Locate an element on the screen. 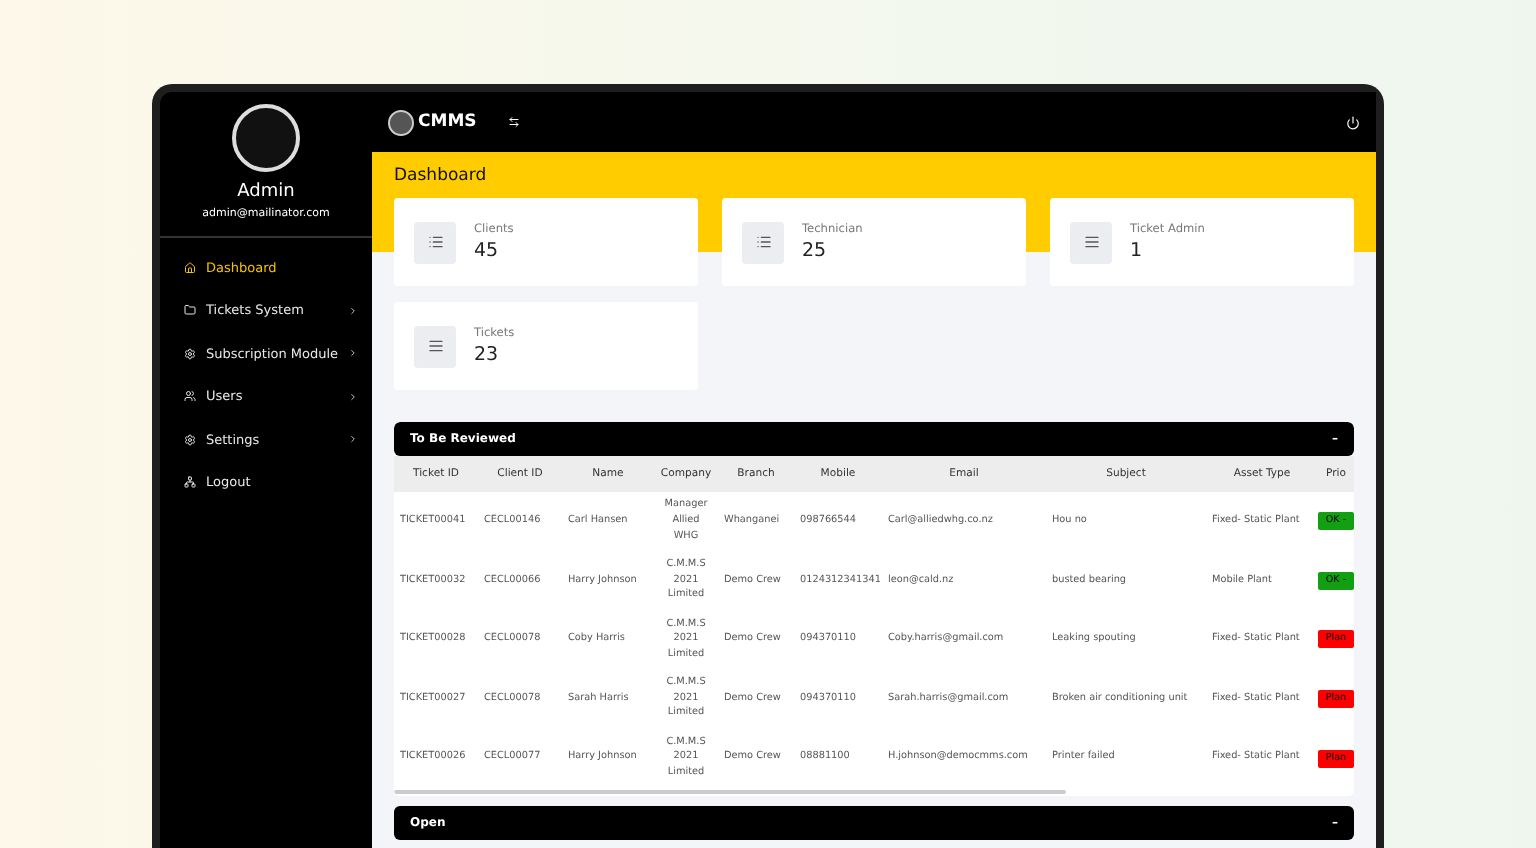 This screenshot has width=1536, height=848. logo-icon is located at coordinates (401, 122).